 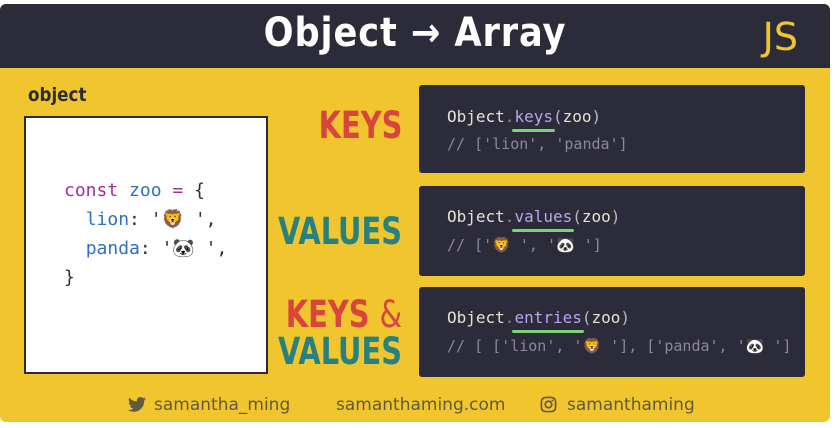 What do you see at coordinates (57, 95) in the screenshot?
I see `object-label: object` at bounding box center [57, 95].